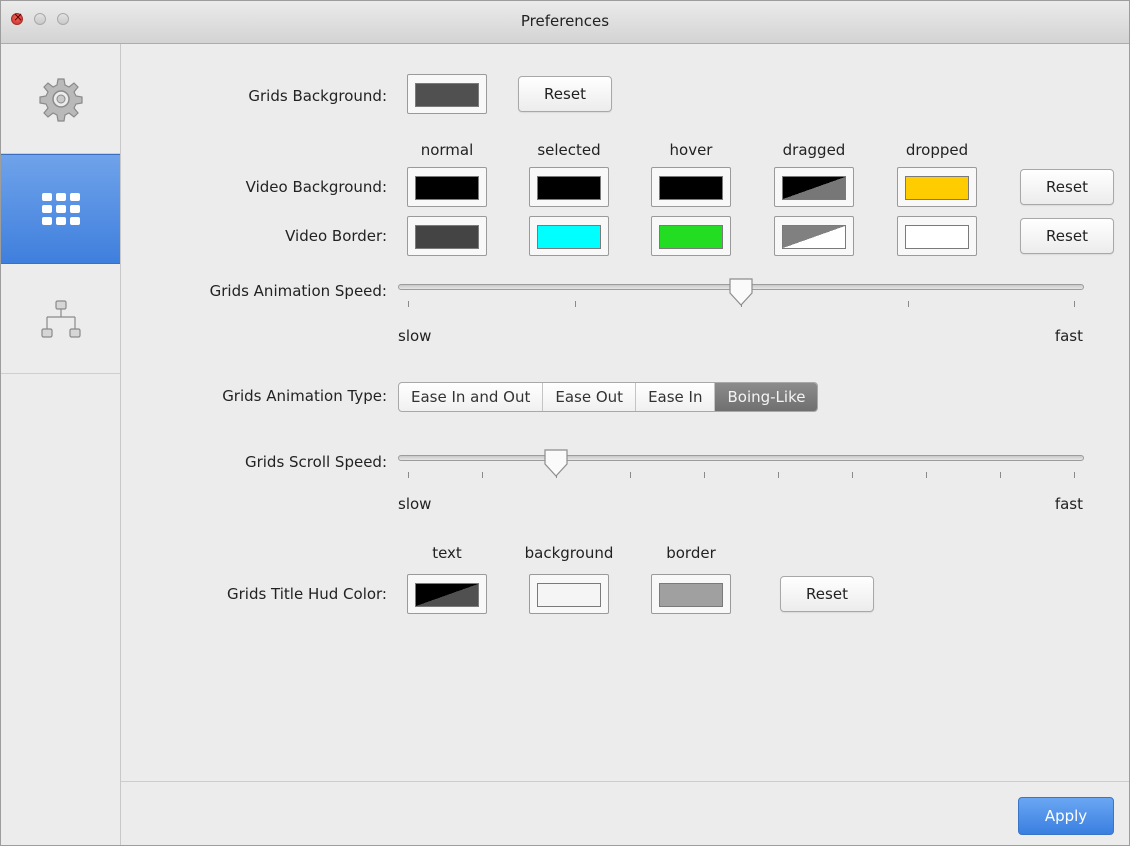 This screenshot has height=846, width=1130. I want to click on video-background-normal-well, so click(447, 187).